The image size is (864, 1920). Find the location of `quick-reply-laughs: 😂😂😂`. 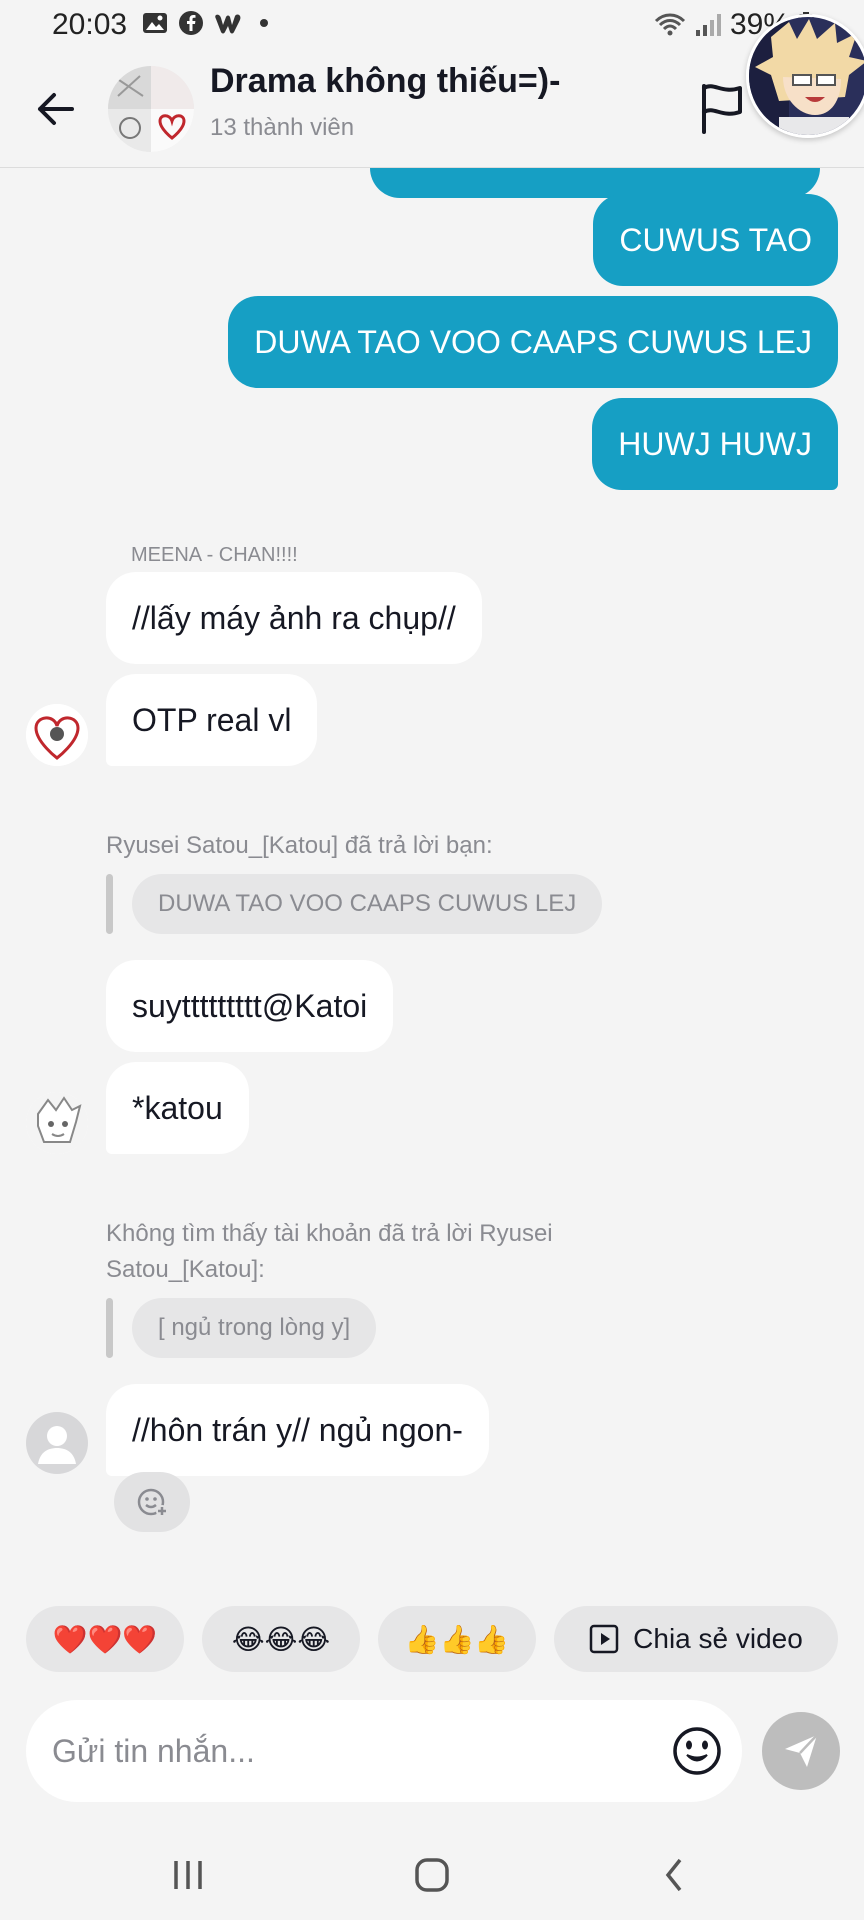

quick-reply-laughs: 😂😂😂 is located at coordinates (281, 1639).